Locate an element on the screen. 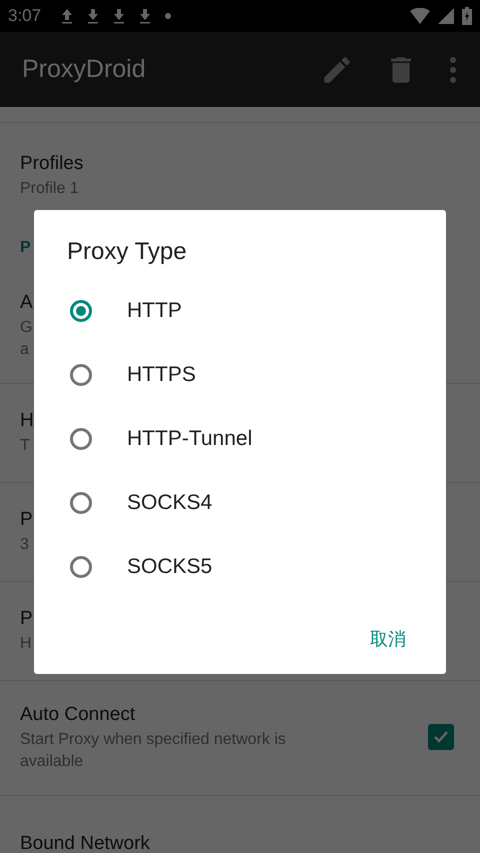  preference-title: A is located at coordinates (26, 303).